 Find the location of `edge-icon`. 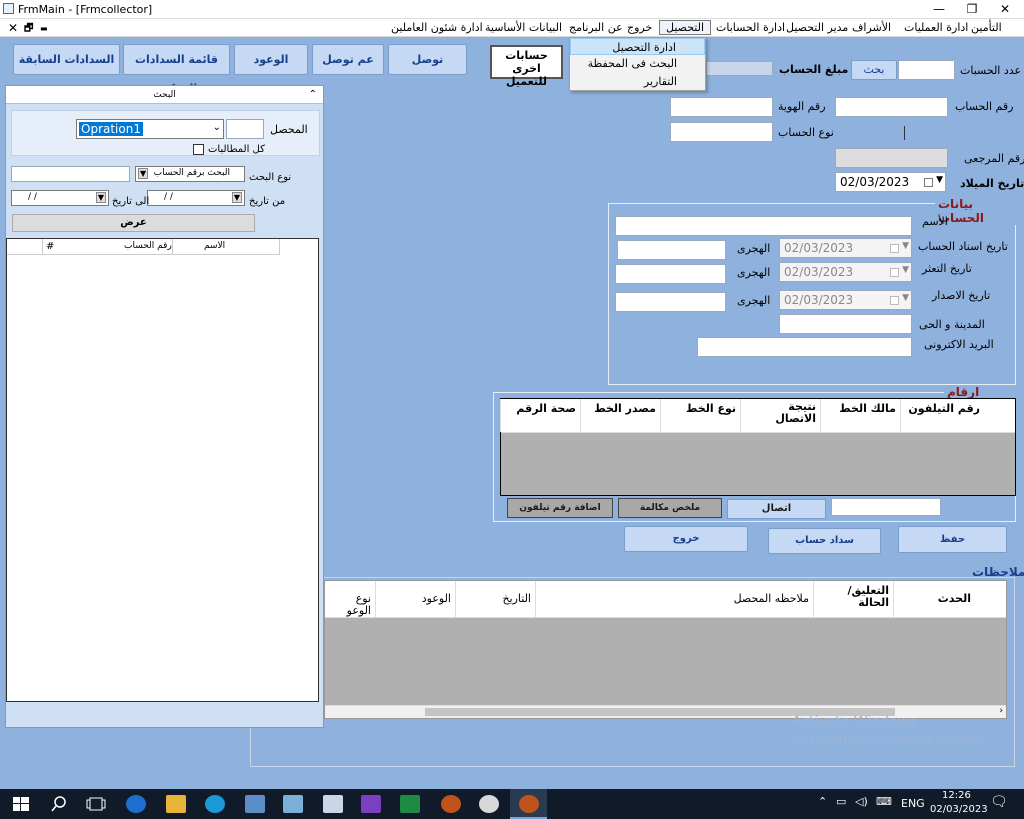

edge-icon is located at coordinates (215, 804).